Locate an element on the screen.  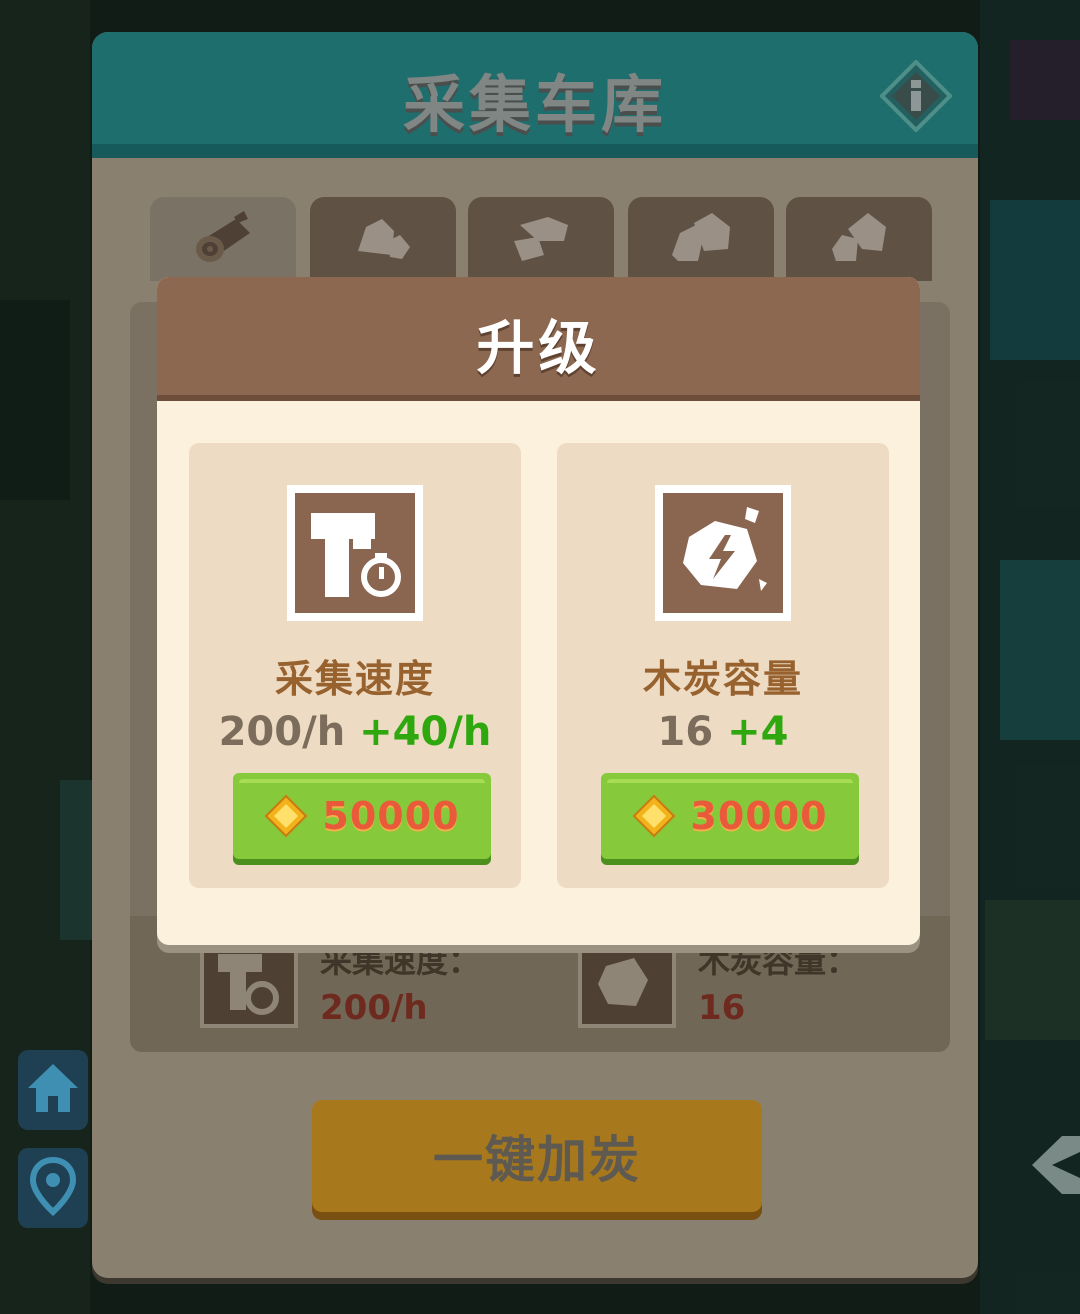
upgrade-card-speed: 采集速度 200/h +40/h 50000 is located at coordinates (355, 665).